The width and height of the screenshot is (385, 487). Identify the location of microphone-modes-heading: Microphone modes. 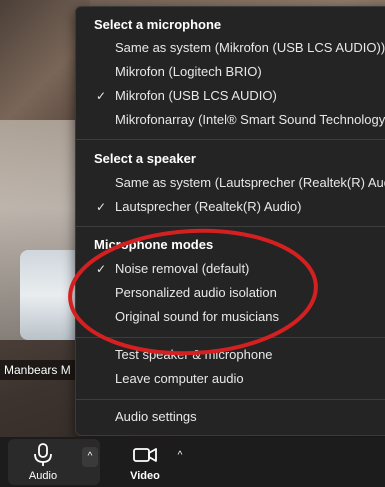
(154, 244).